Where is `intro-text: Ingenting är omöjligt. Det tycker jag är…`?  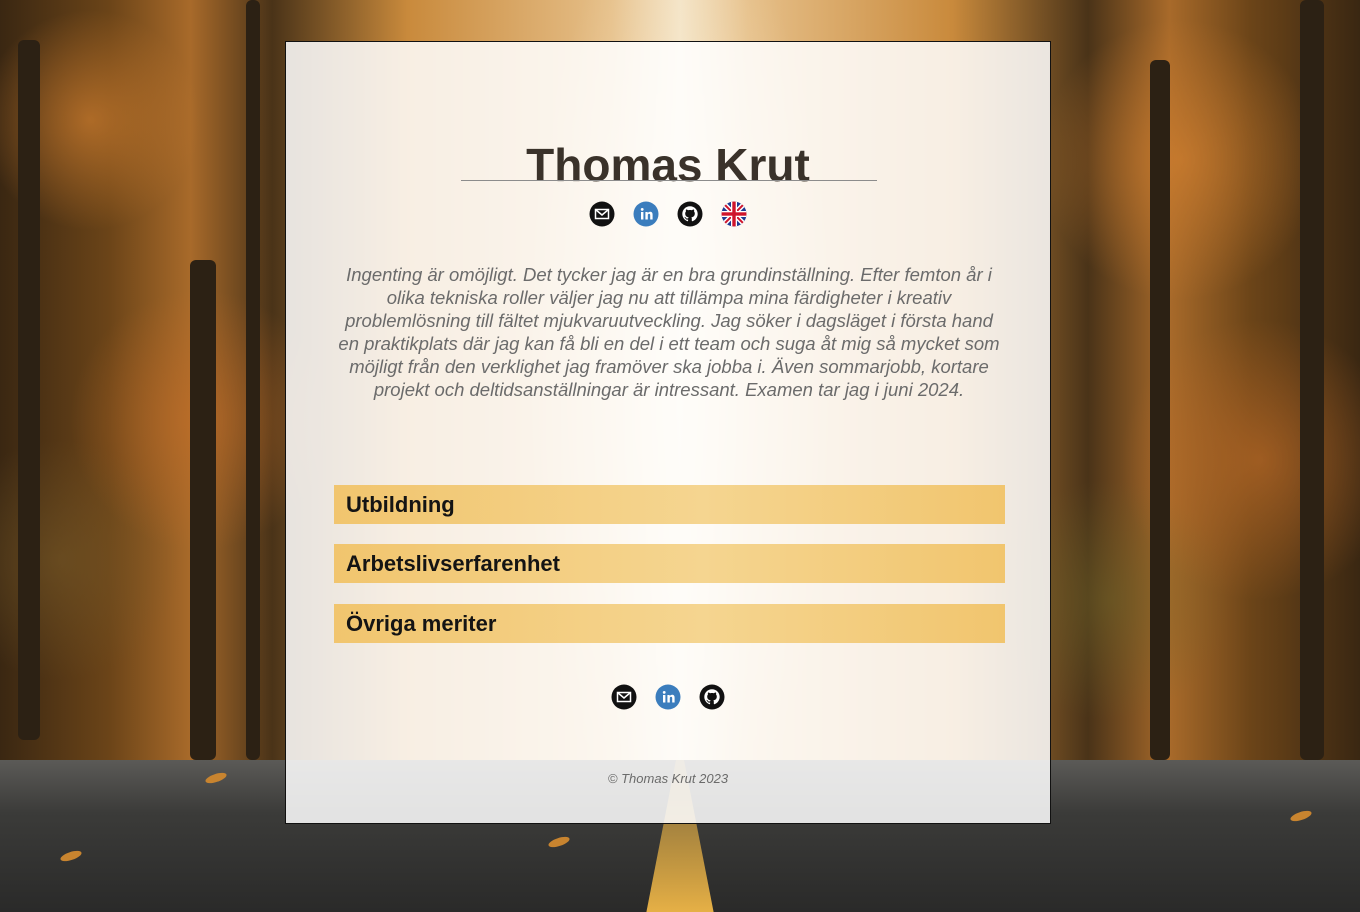 intro-text: Ingenting är omöjligt. Det tycker jag är… is located at coordinates (669, 332).